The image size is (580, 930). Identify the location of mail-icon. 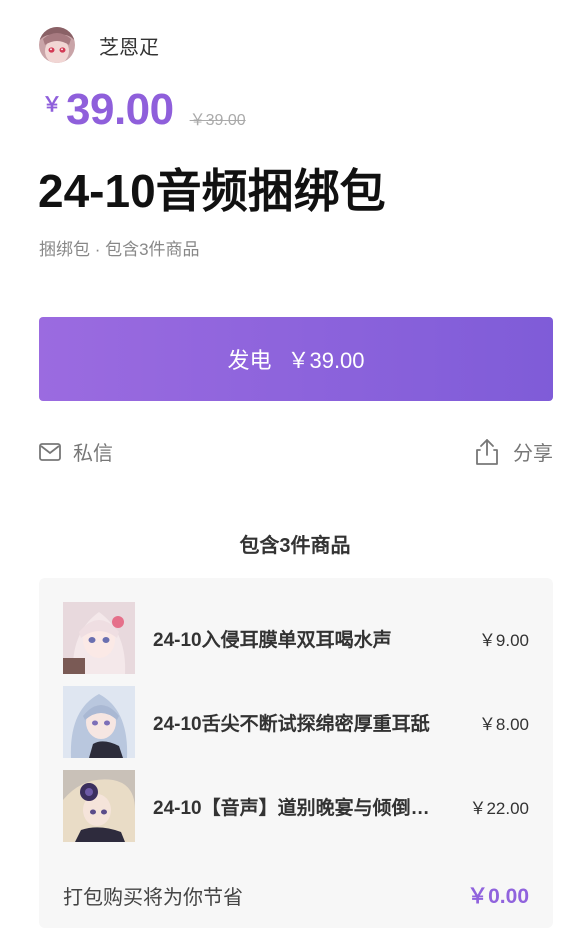
(50, 451).